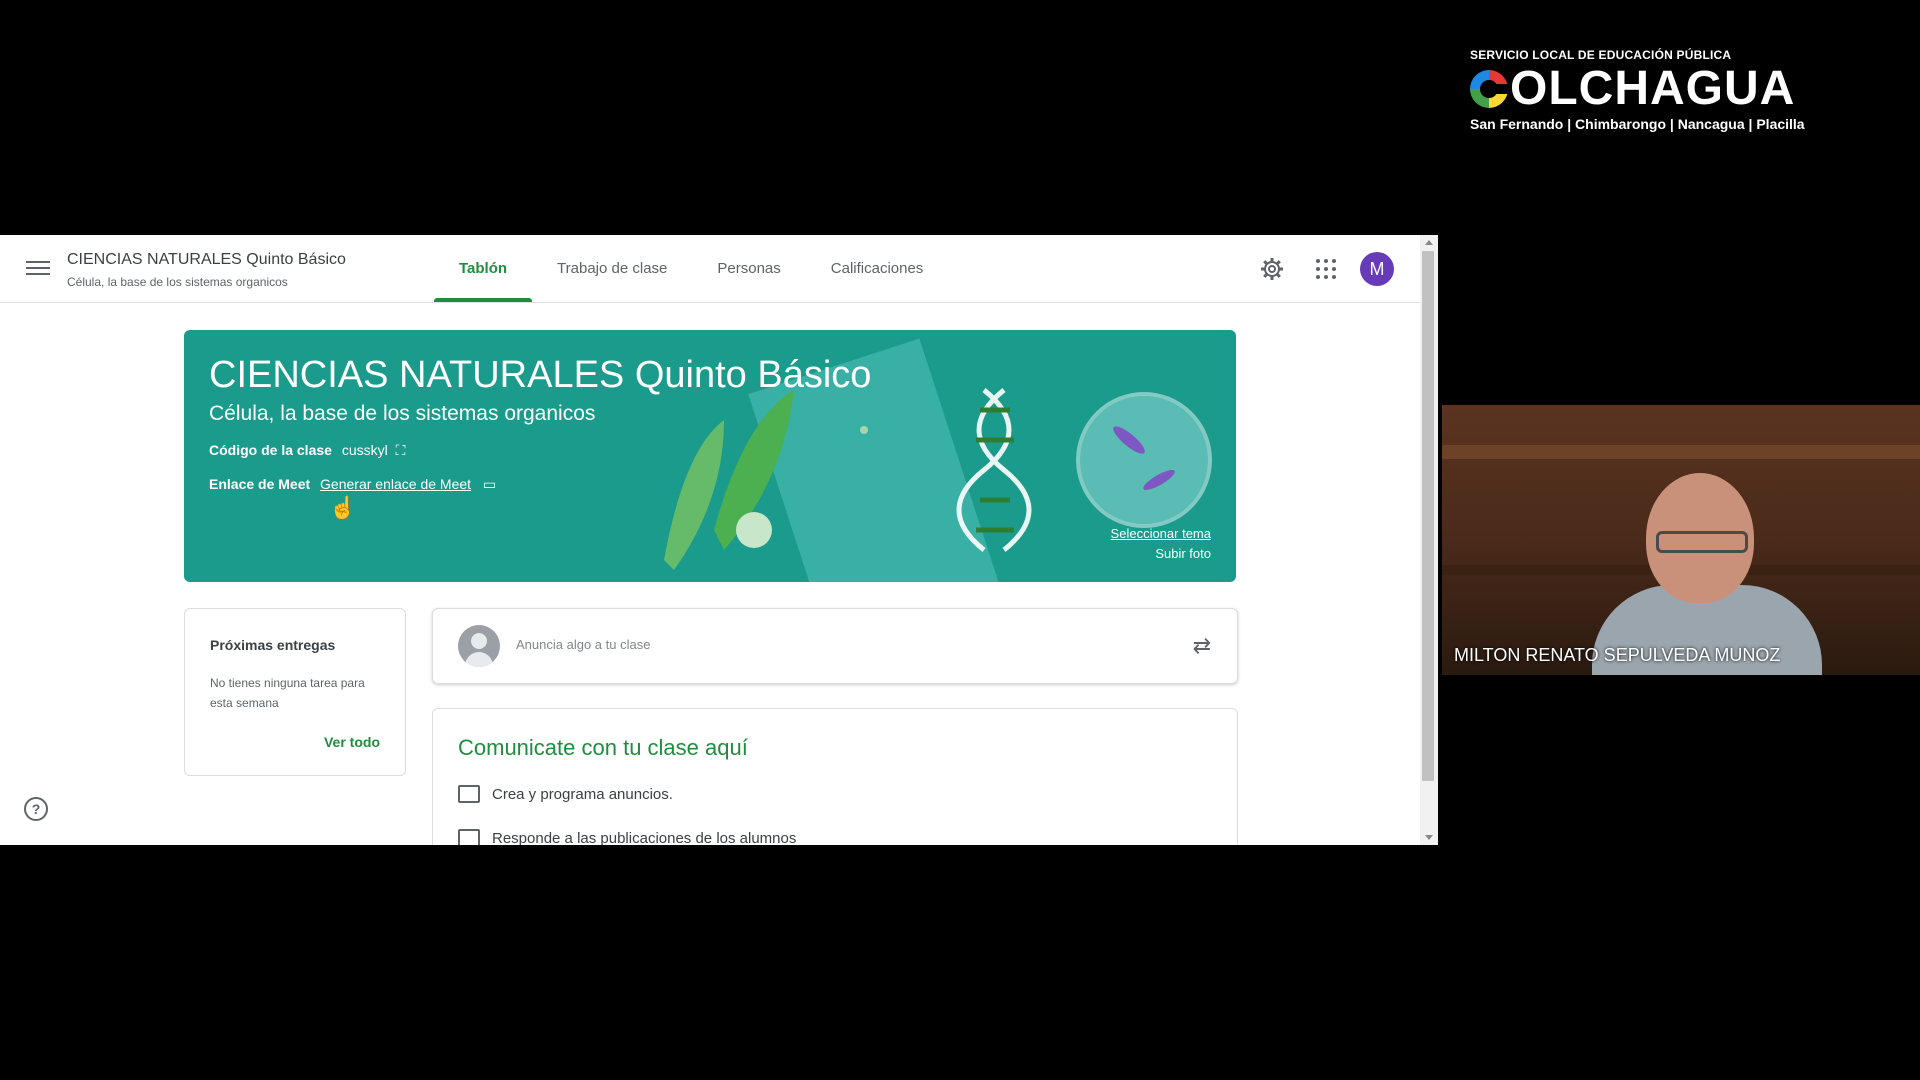 Image resolution: width=1920 pixels, height=1080 pixels. Describe the element at coordinates (1490, 89) in the screenshot. I see `logo-c-icon` at that location.